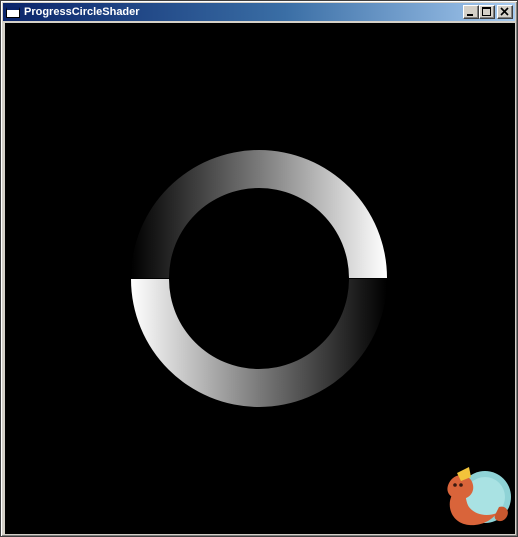 The image size is (518, 537). What do you see at coordinates (259, 343) in the screenshot?
I see `ring-lower-segment` at bounding box center [259, 343].